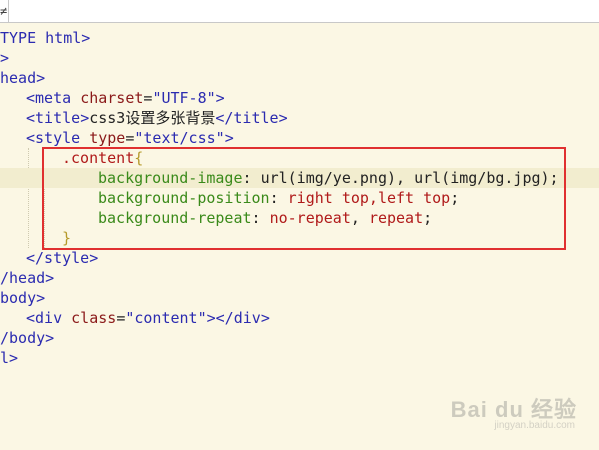 The height and width of the screenshot is (450, 599). Describe the element at coordinates (130, 138) in the screenshot. I see `code-line-6: <style type="text/css">` at that location.